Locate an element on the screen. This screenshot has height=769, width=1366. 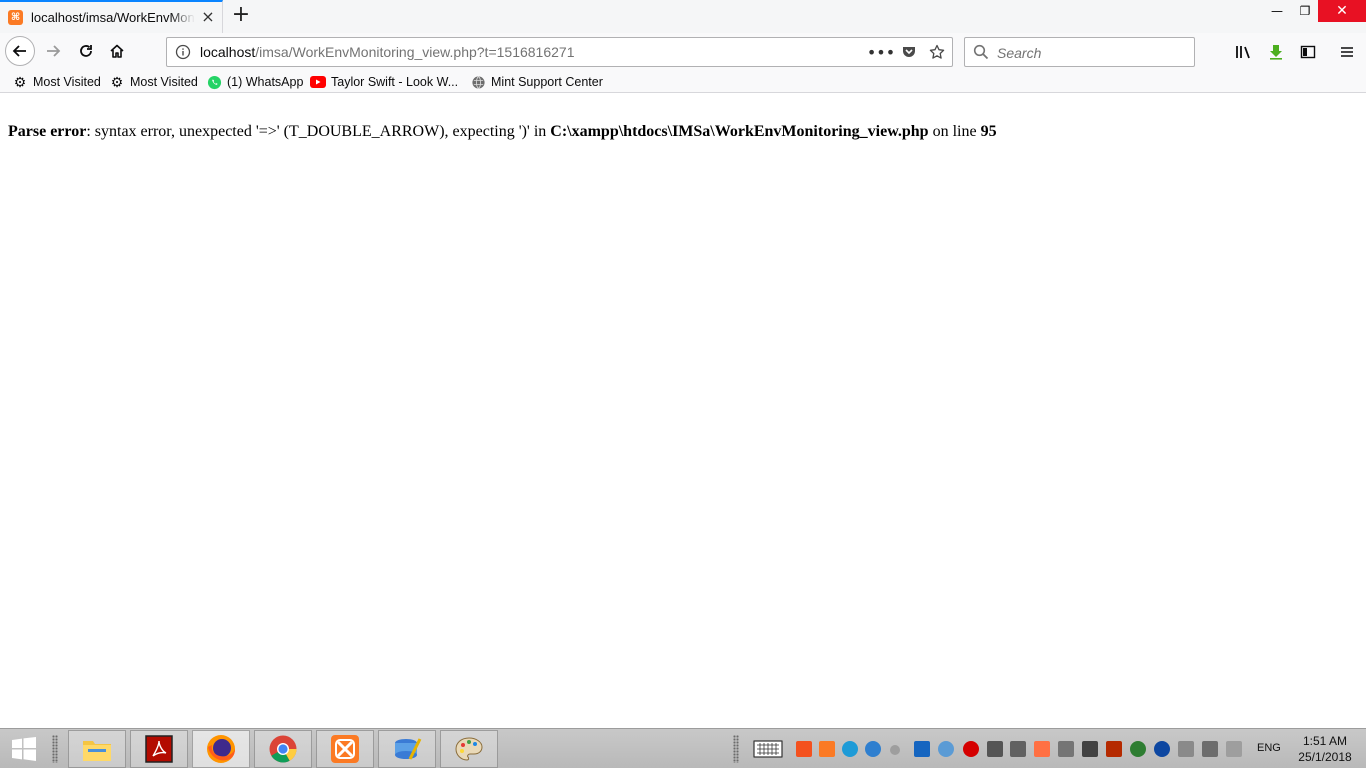
reload-icon is located at coordinates (86, 51).